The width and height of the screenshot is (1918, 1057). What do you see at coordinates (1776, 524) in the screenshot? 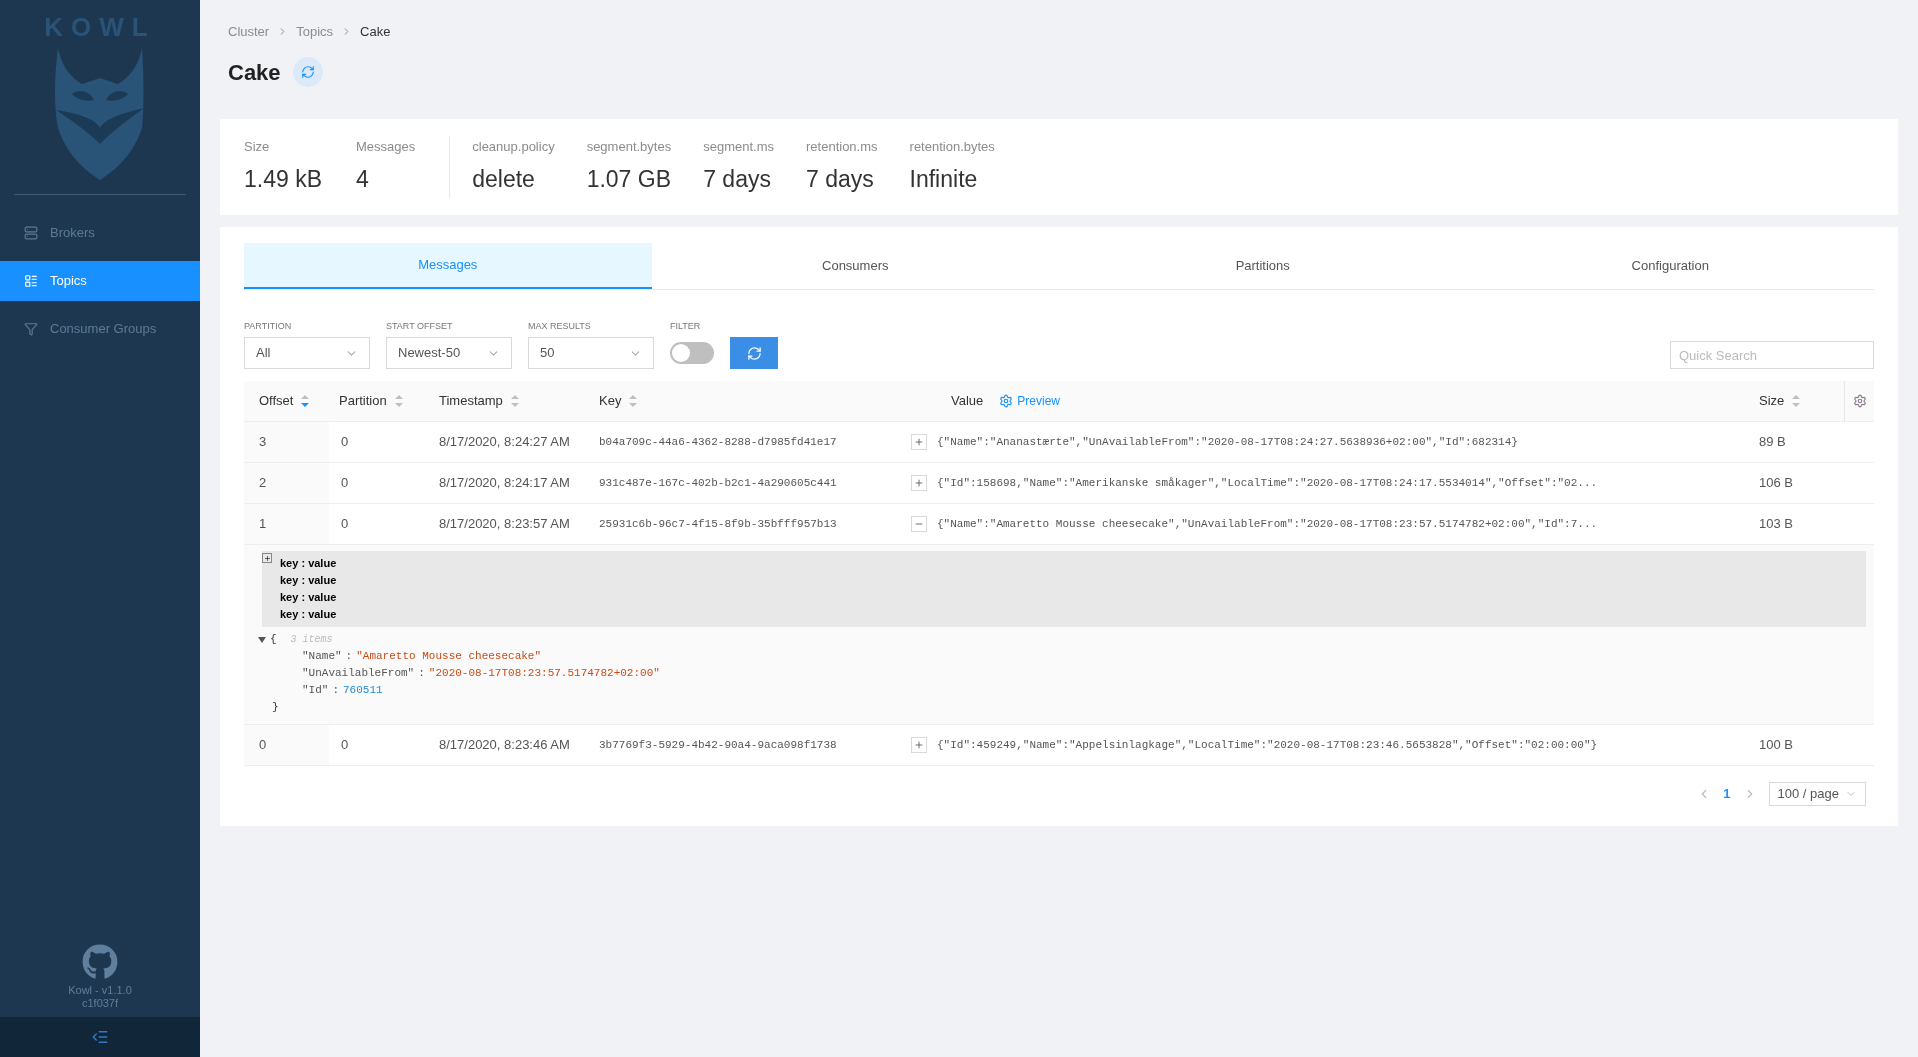
I see `table-cell: 103 B` at bounding box center [1776, 524].